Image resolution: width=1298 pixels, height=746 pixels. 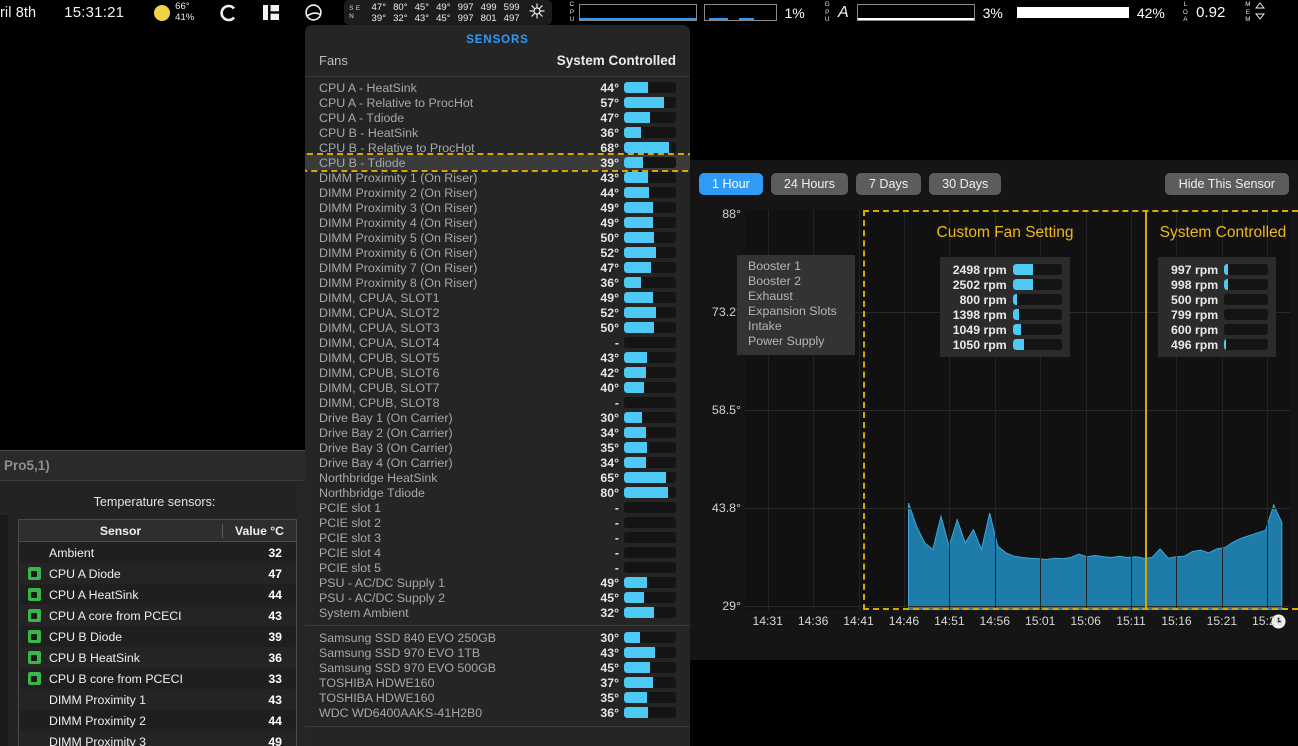 What do you see at coordinates (497, 162) in the screenshot?
I see `sensor-row-selected: CPU B - Tdiode 39°` at bounding box center [497, 162].